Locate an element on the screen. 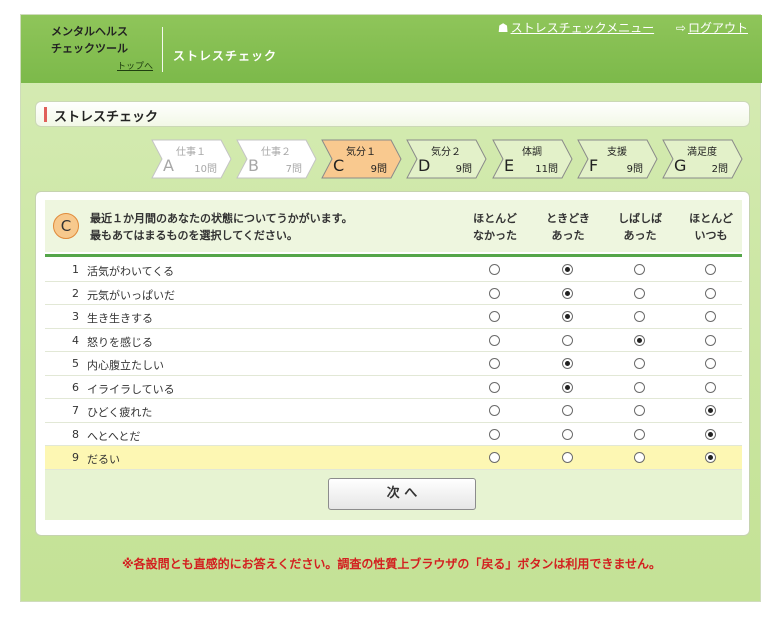 The height and width of the screenshot is (620, 780). nav-logout-link-wrap: ⇨ ログアウト is located at coordinates (712, 28).